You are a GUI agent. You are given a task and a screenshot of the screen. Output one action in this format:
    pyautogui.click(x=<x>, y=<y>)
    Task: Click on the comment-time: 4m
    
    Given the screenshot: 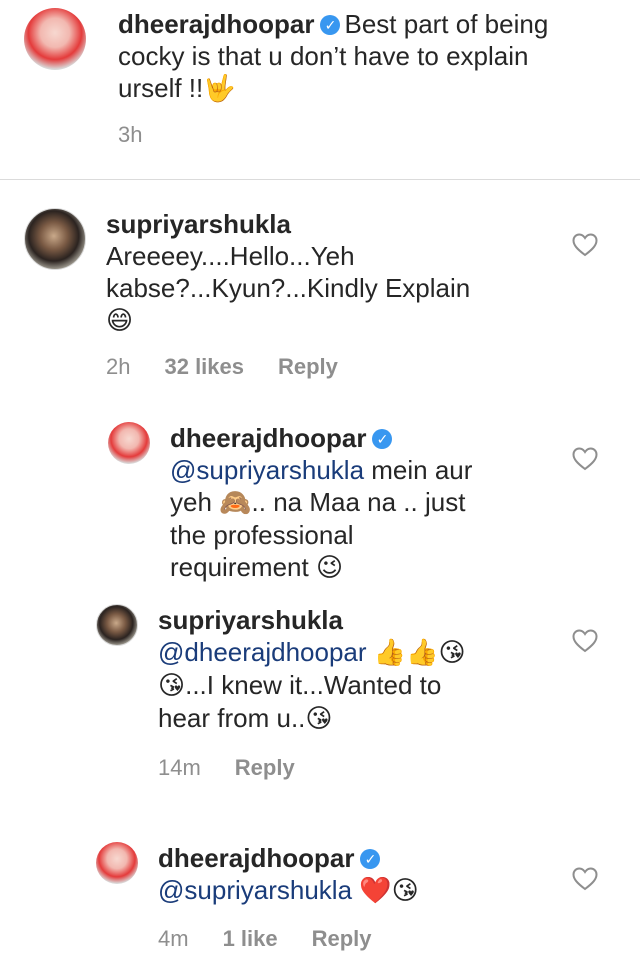 What is the action you would take?
    pyautogui.click(x=173, y=938)
    